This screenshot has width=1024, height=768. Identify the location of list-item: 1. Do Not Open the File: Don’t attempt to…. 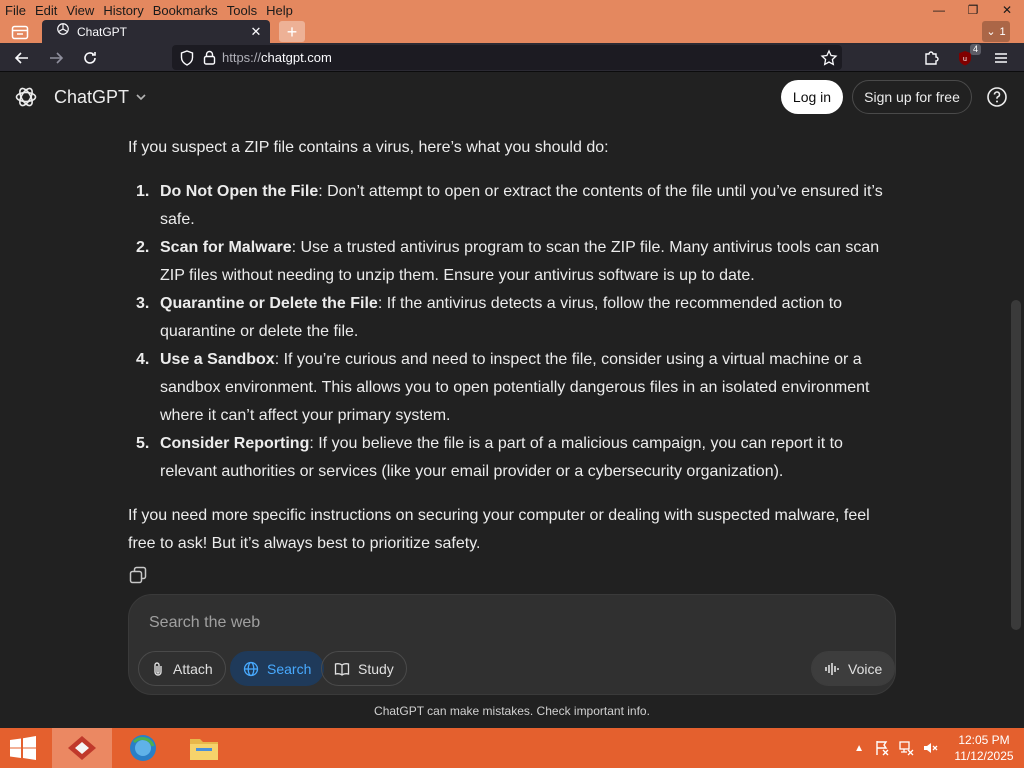
(513, 206).